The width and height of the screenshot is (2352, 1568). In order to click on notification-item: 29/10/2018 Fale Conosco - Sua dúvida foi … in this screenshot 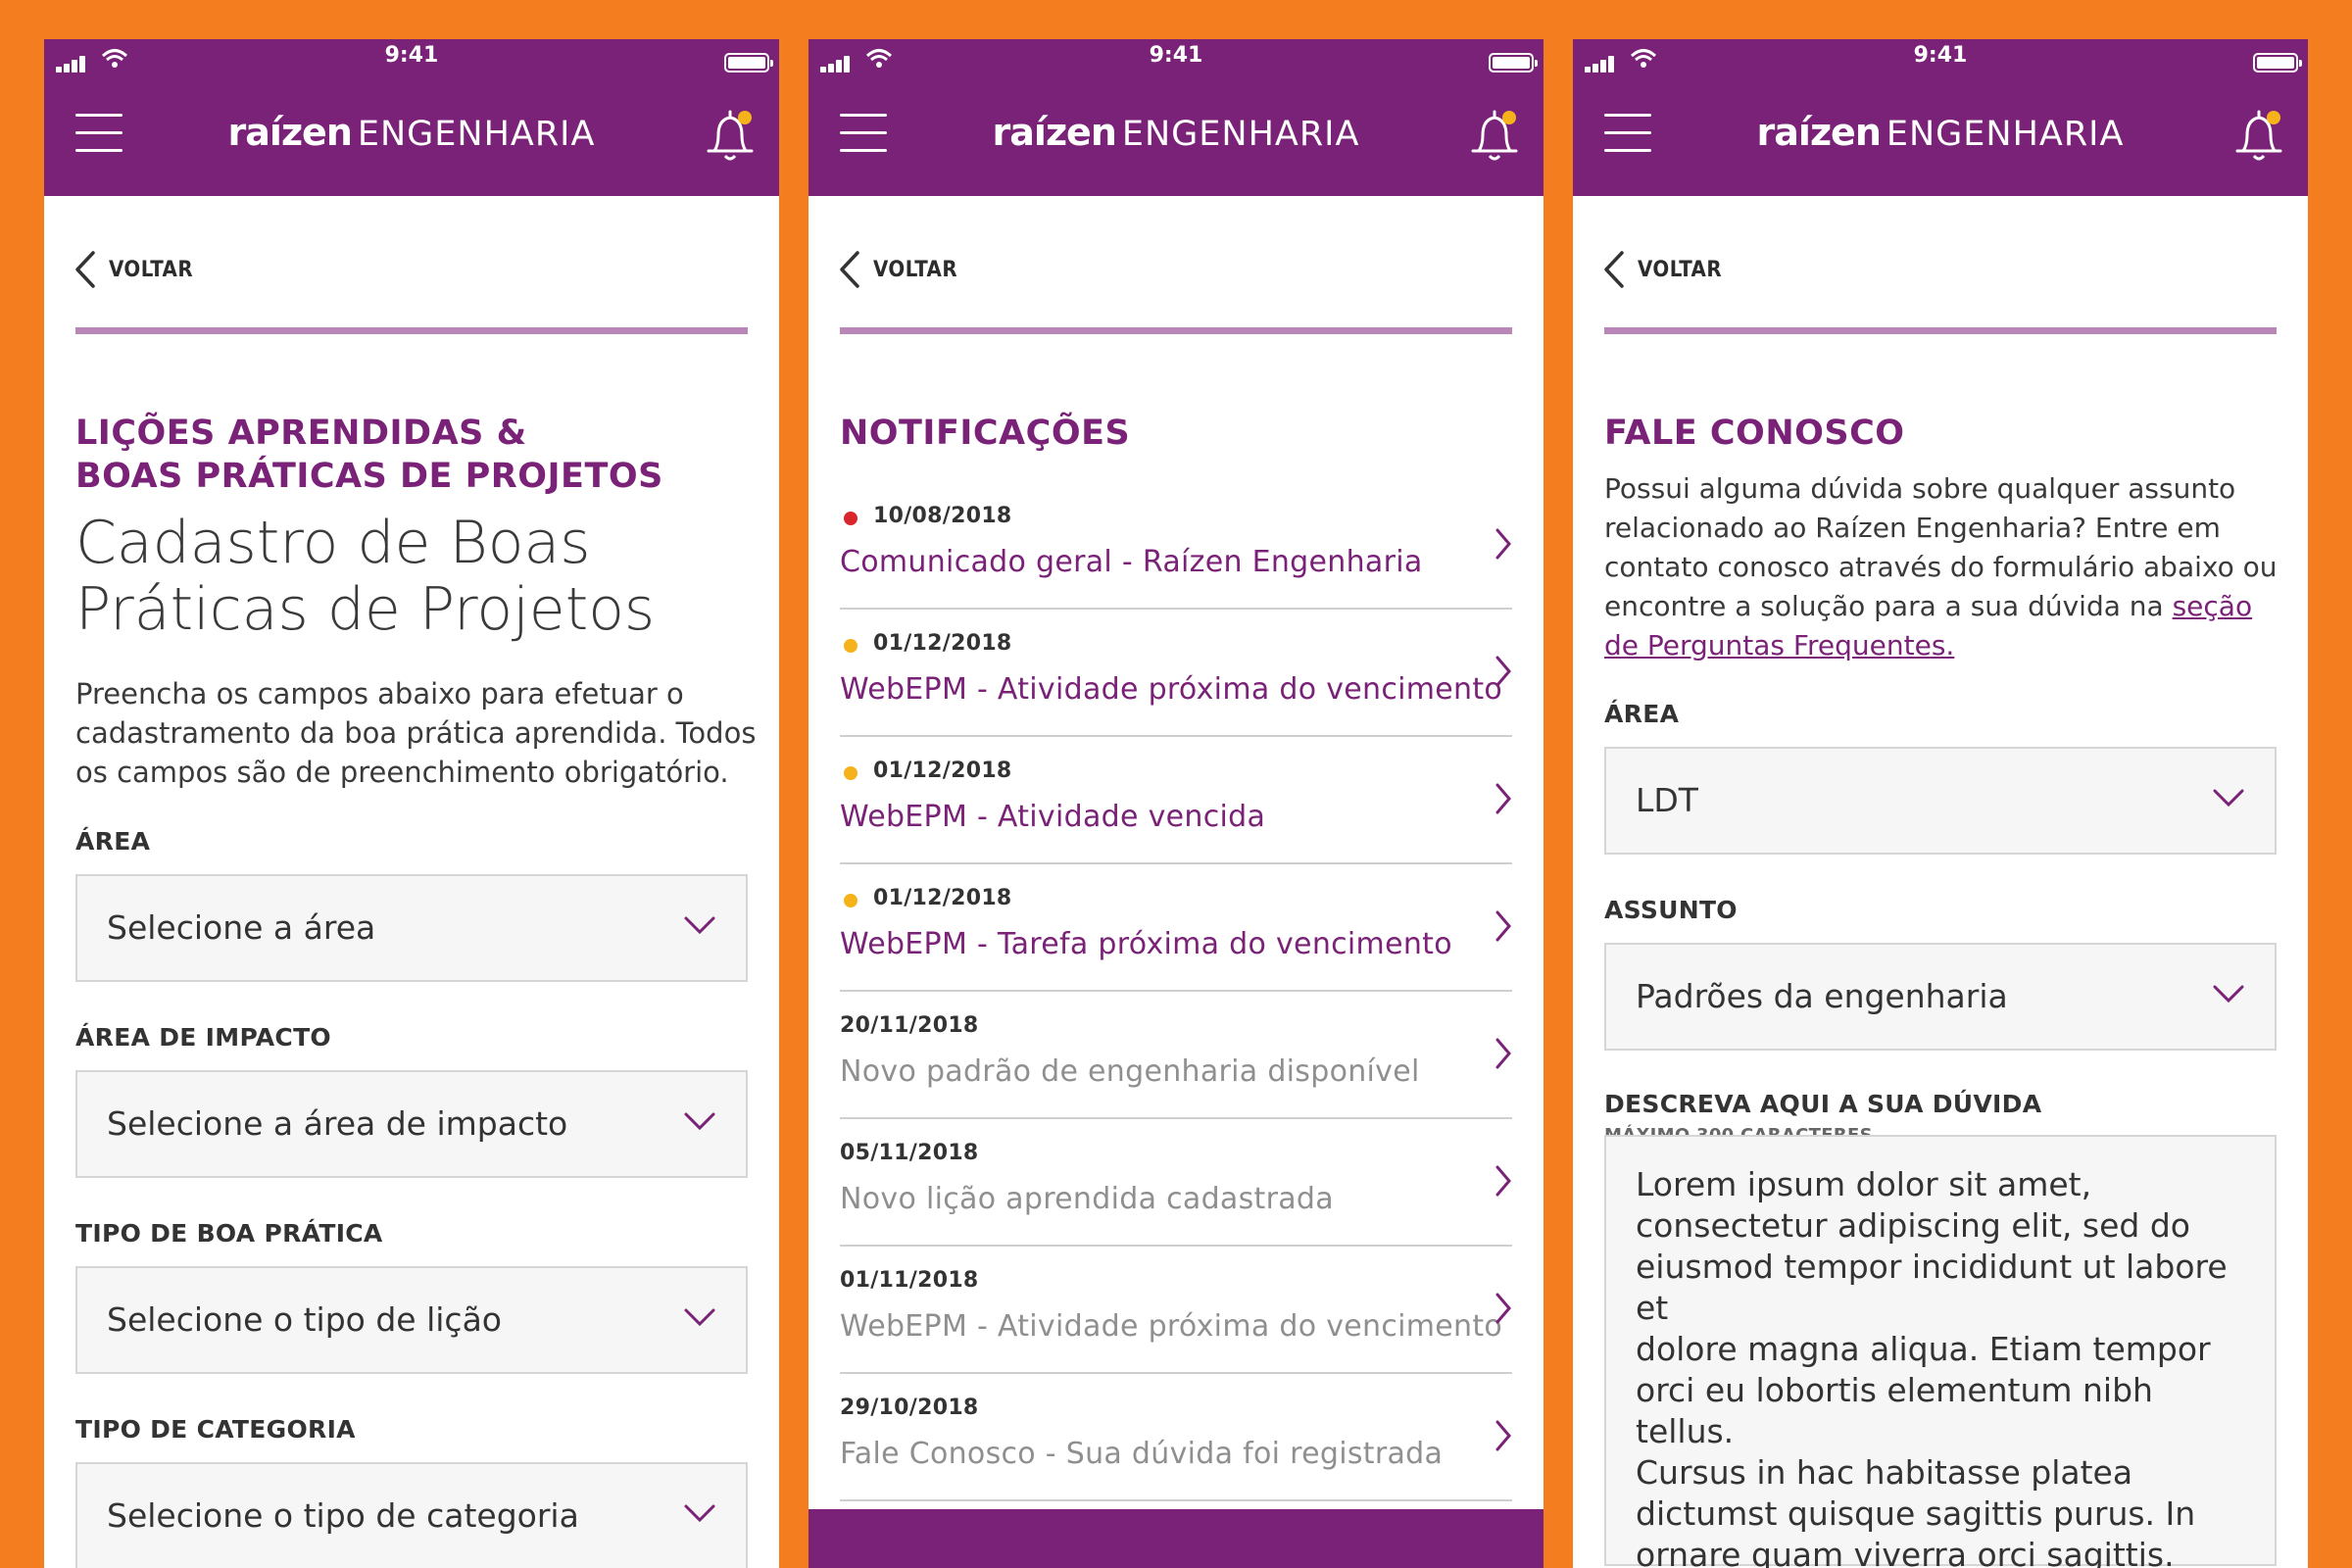, I will do `click(1176, 1437)`.